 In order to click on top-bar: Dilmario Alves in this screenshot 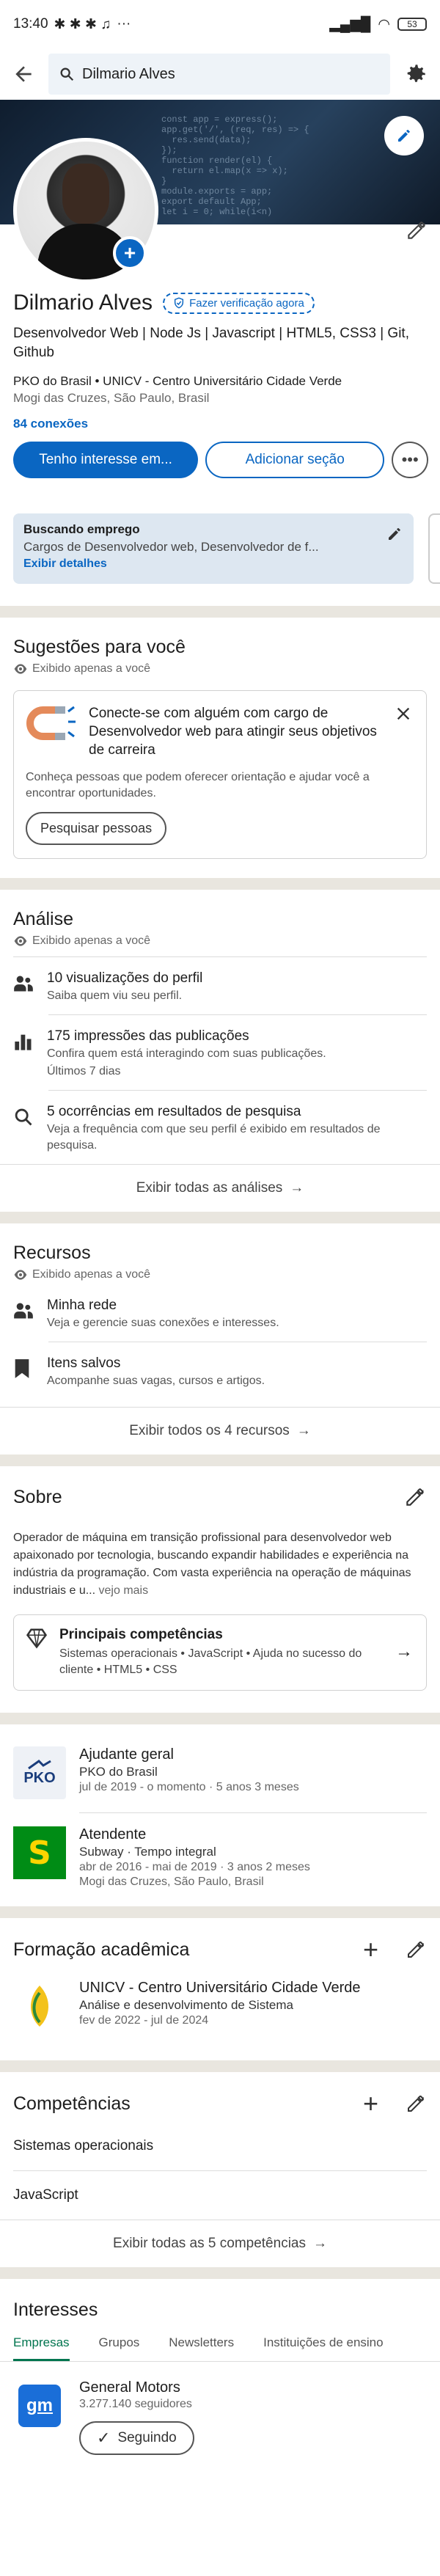, I will do `click(220, 74)`.